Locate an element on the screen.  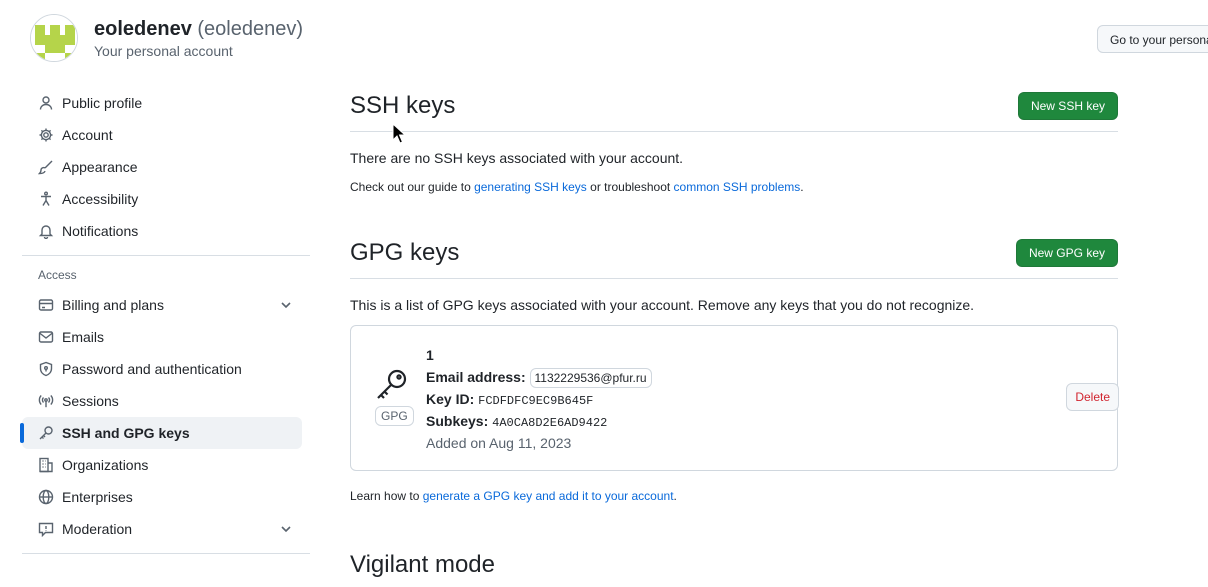
sidebar-item-label: Appearance is located at coordinates (100, 167).